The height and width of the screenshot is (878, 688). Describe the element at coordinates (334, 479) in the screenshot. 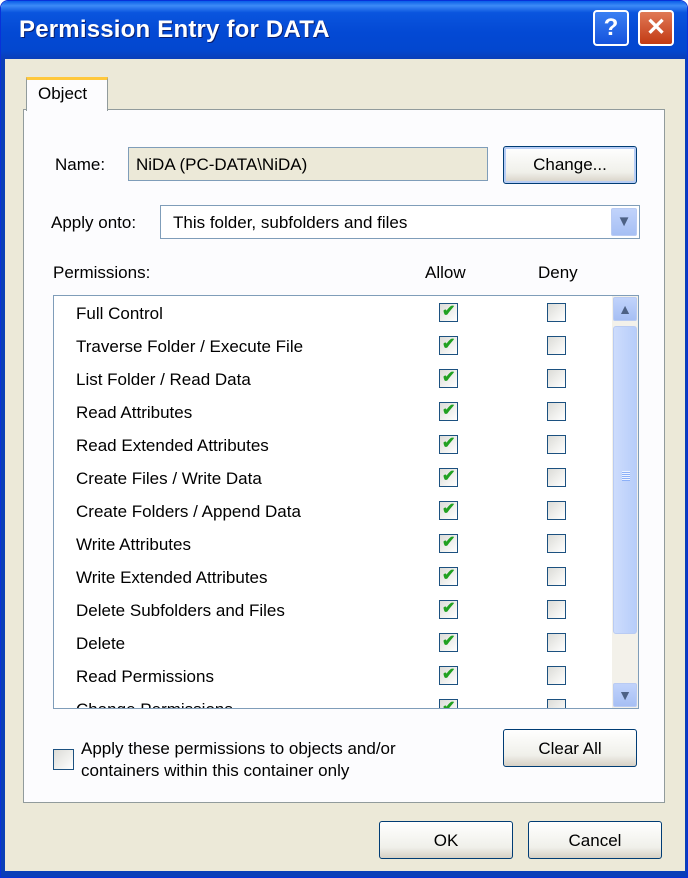

I see `permission-row: Create Files / Write Data ✔` at that location.